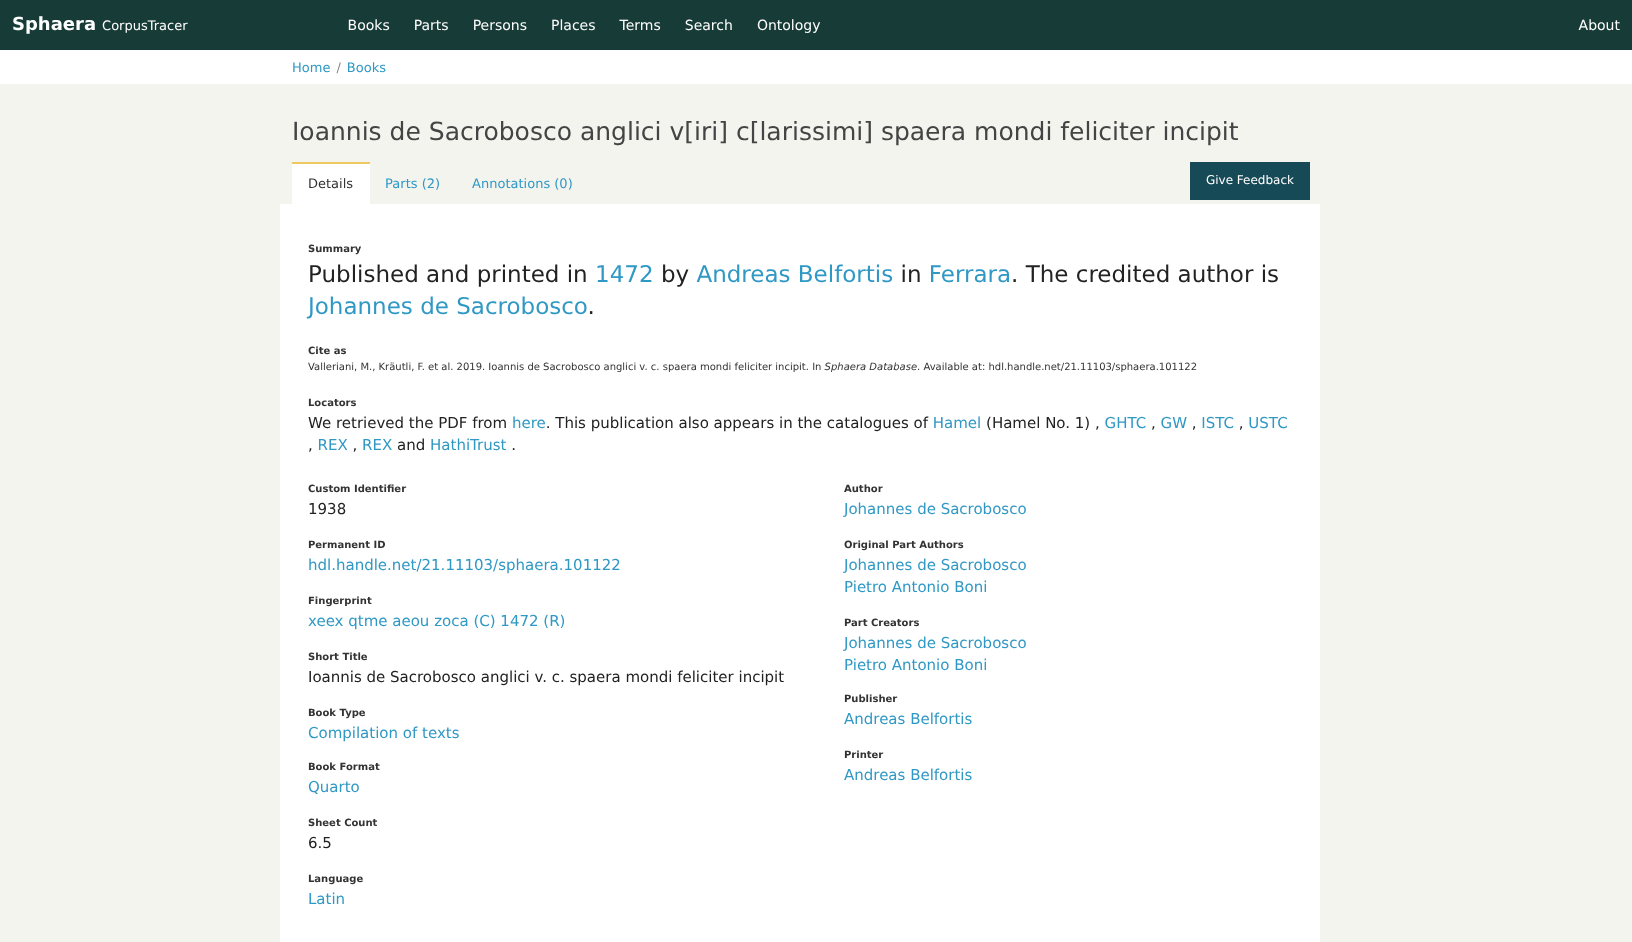 The image size is (1632, 942). Describe the element at coordinates (448, 305) in the screenshot. I see `text-link: Johannes de Sacrobosco` at that location.